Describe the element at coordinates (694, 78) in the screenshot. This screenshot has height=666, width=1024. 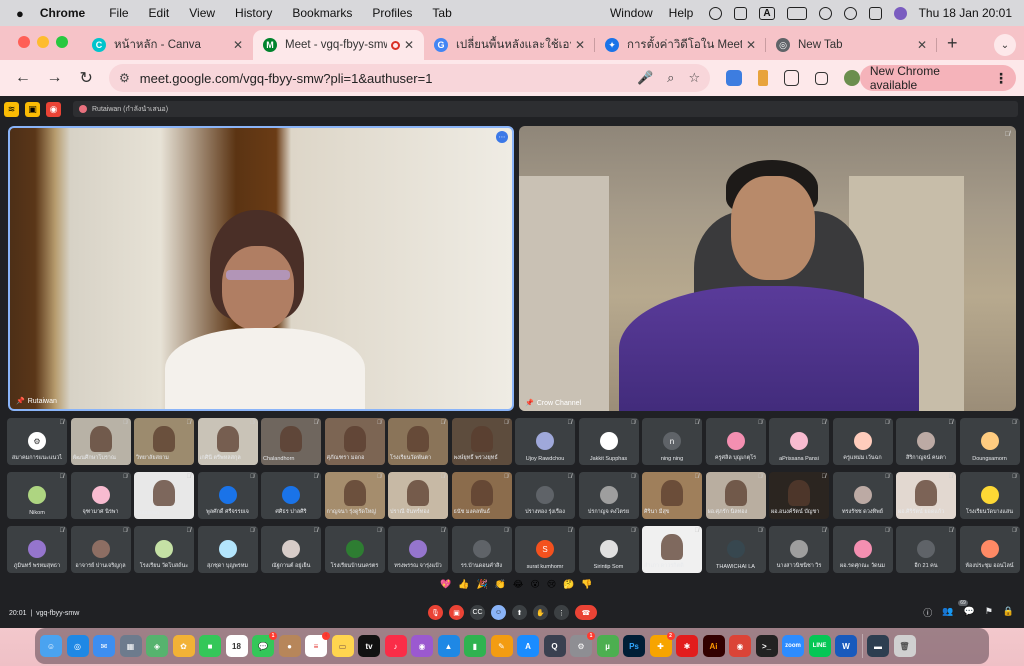
I see `bookmark-star-icon: ☆` at that location.